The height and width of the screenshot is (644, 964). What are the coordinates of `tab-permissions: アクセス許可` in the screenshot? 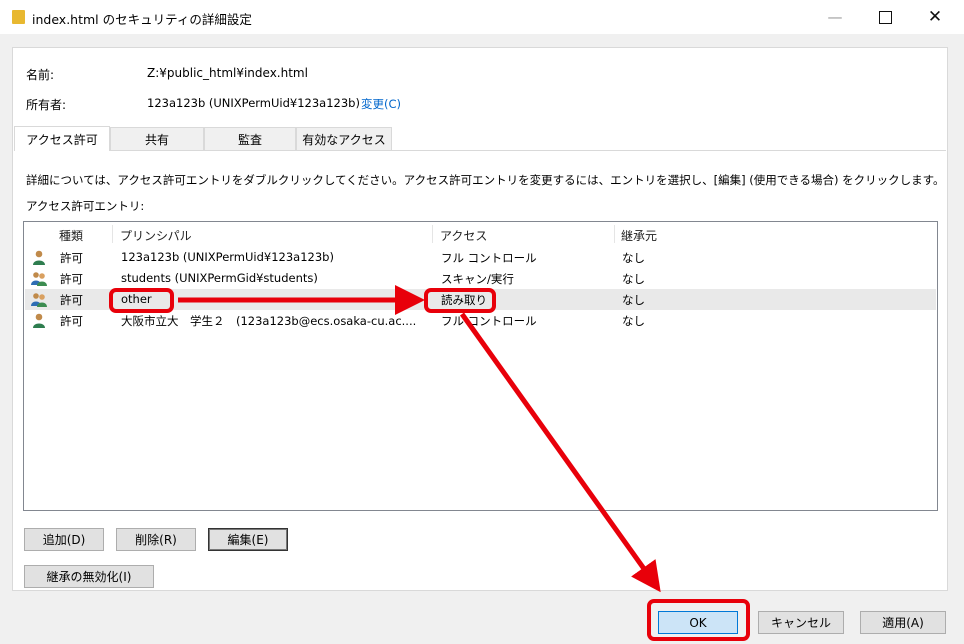 It's located at (62, 138).